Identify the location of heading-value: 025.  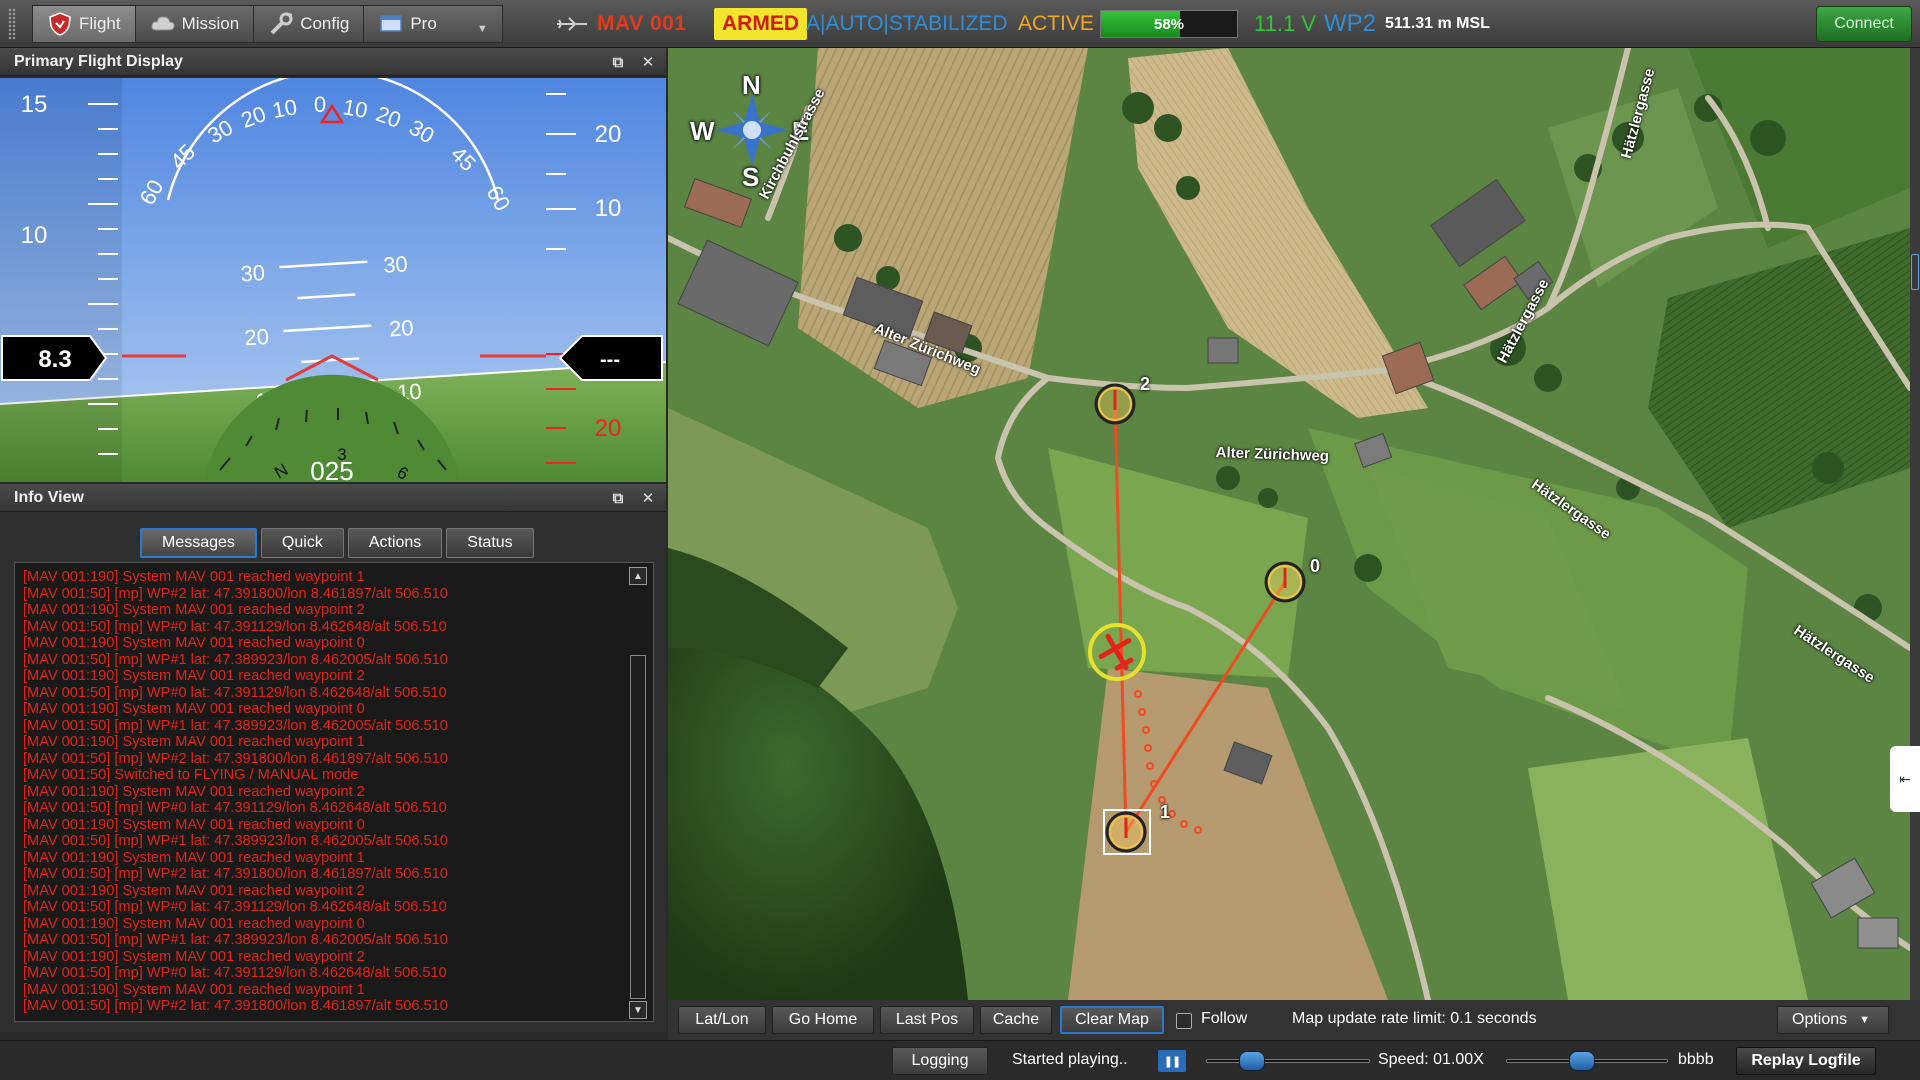
(331, 469).